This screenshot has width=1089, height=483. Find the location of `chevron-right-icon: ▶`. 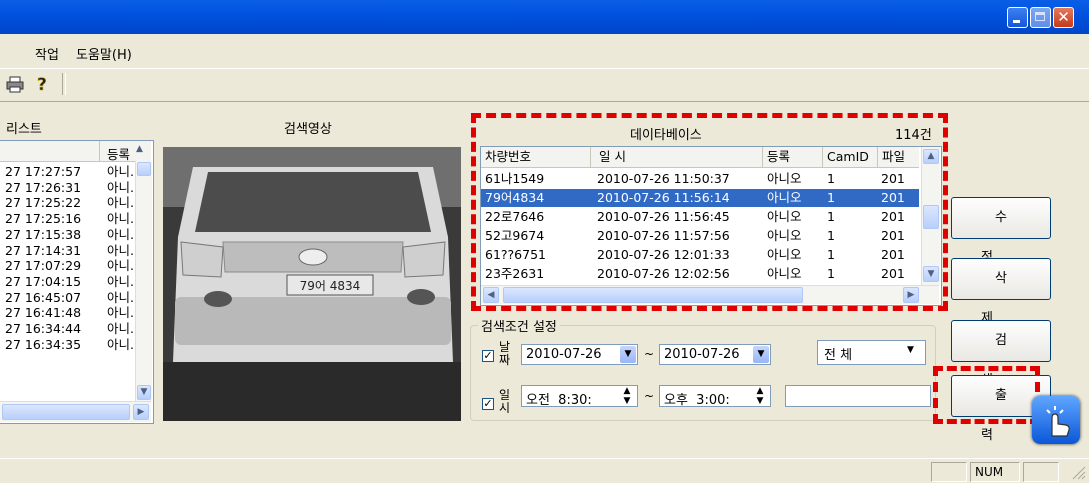

chevron-right-icon: ▶ is located at coordinates (141, 412).